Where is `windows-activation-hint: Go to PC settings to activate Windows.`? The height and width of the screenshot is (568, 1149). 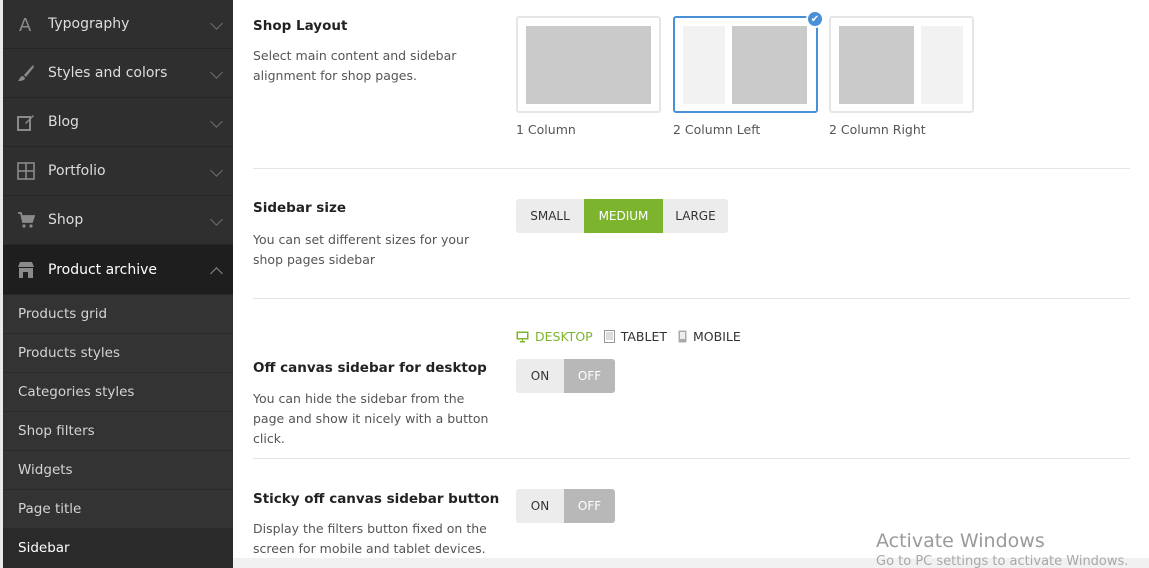 windows-activation-hint: Go to PC settings to activate Windows. is located at coordinates (1002, 561).